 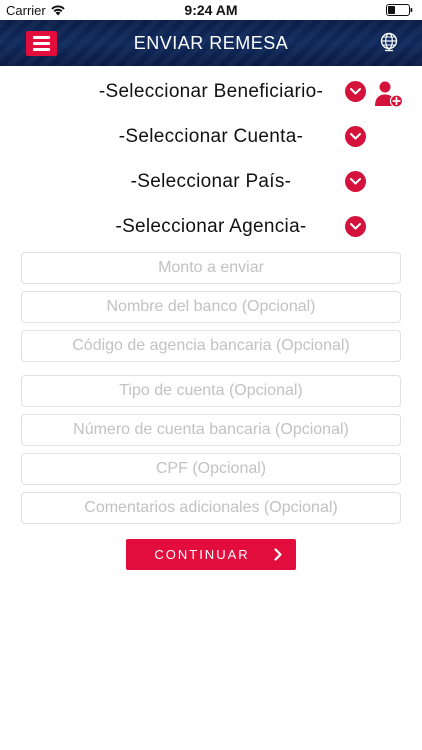 What do you see at coordinates (211, 430) in the screenshot?
I see `account-number-input` at bounding box center [211, 430].